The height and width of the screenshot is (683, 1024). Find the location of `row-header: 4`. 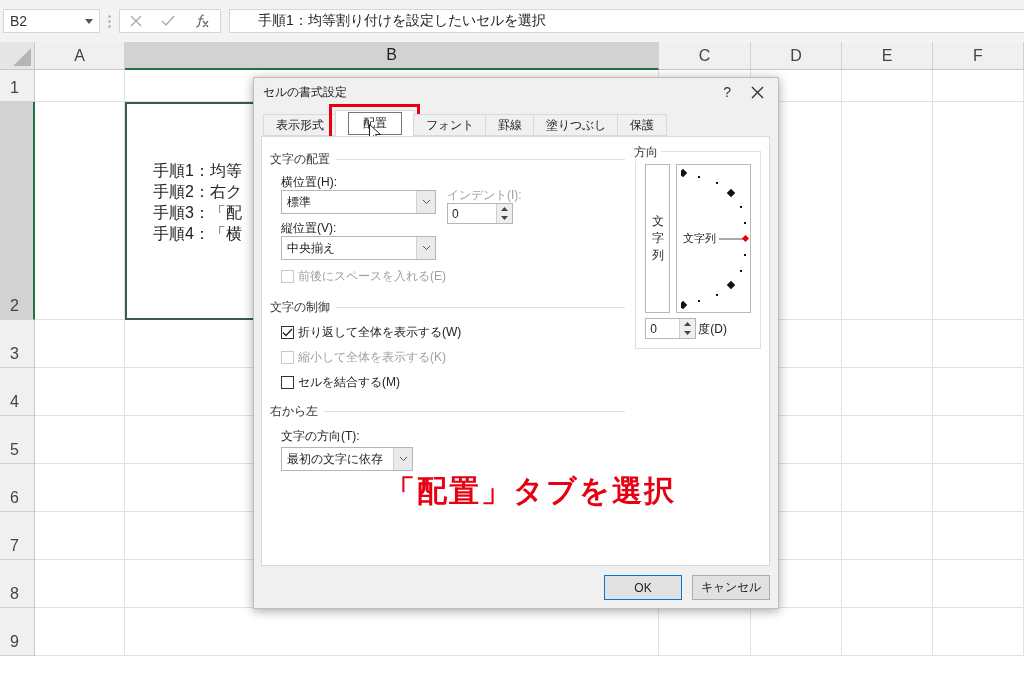

row-header: 4 is located at coordinates (17, 392).